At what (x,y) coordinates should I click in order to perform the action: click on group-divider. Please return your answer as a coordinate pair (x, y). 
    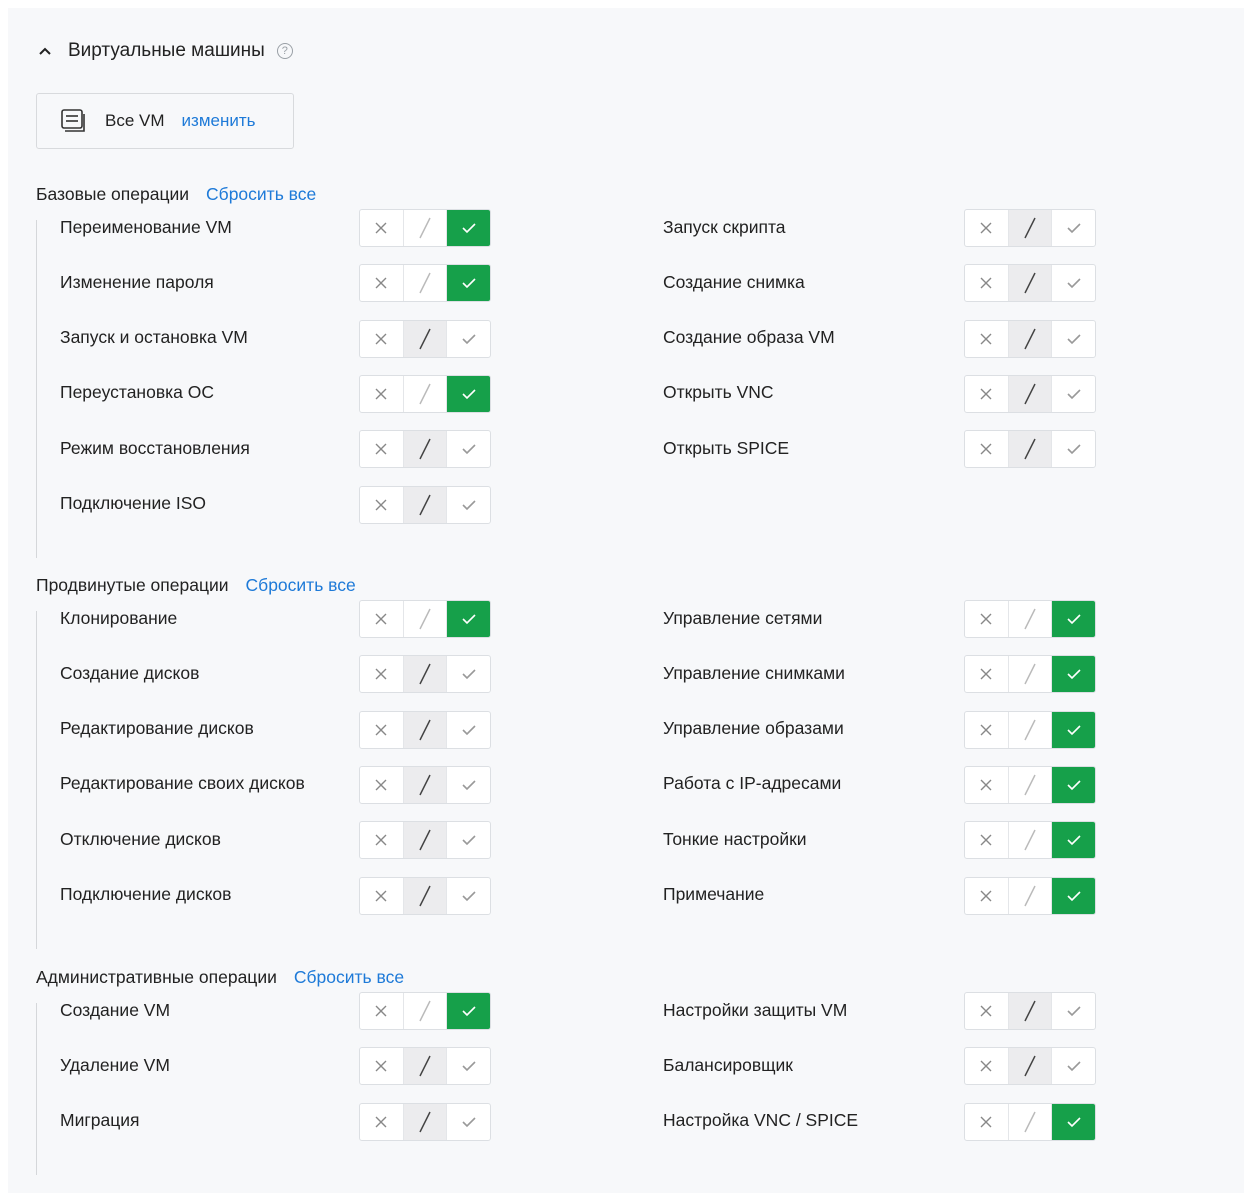
    Looking at the image, I should click on (36, 780).